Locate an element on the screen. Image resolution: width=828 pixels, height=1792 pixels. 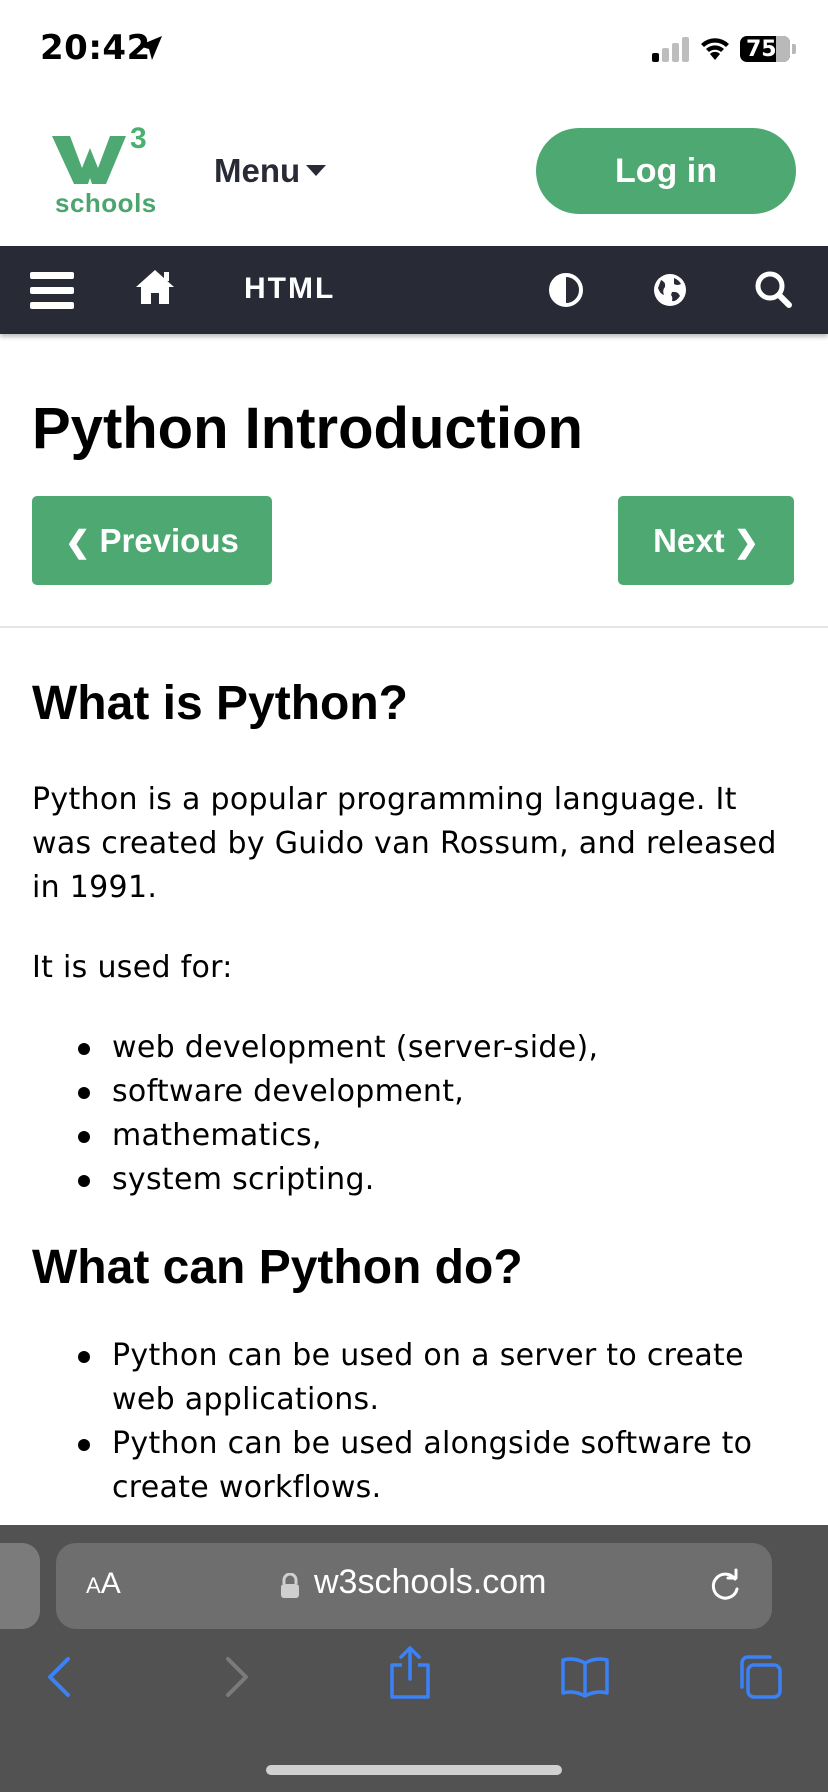
back-icon is located at coordinates (59, 1677).